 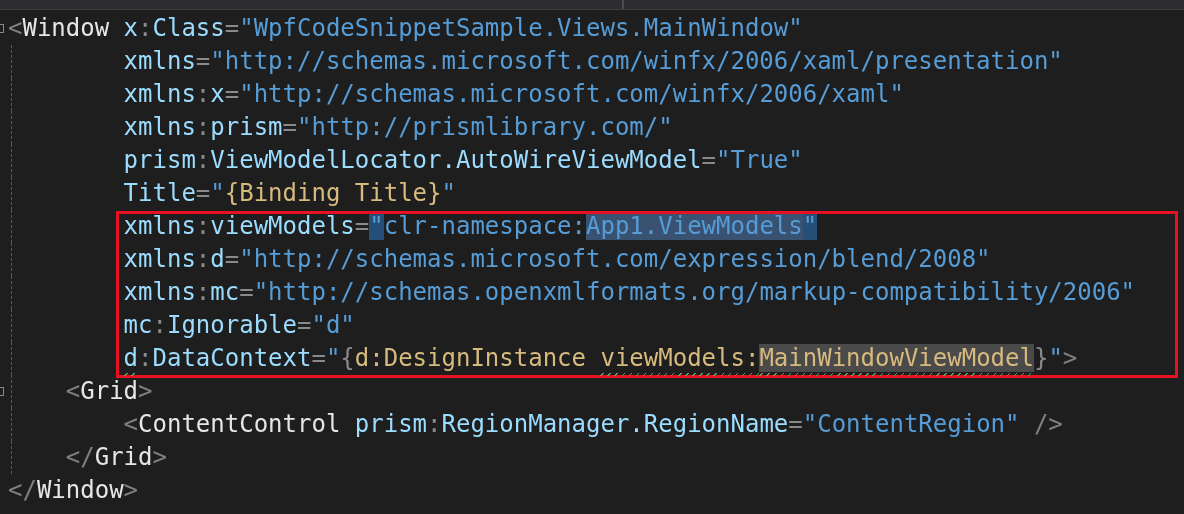 What do you see at coordinates (289, 193) in the screenshot?
I see `code-line: Title="{Binding Title}"` at bounding box center [289, 193].